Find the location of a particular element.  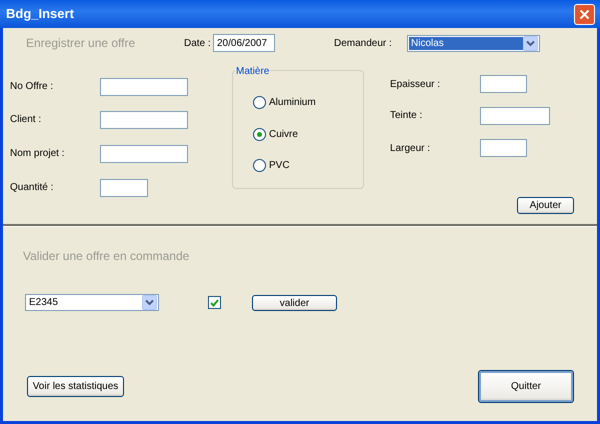

add-button: Ajouter is located at coordinates (545, 205).